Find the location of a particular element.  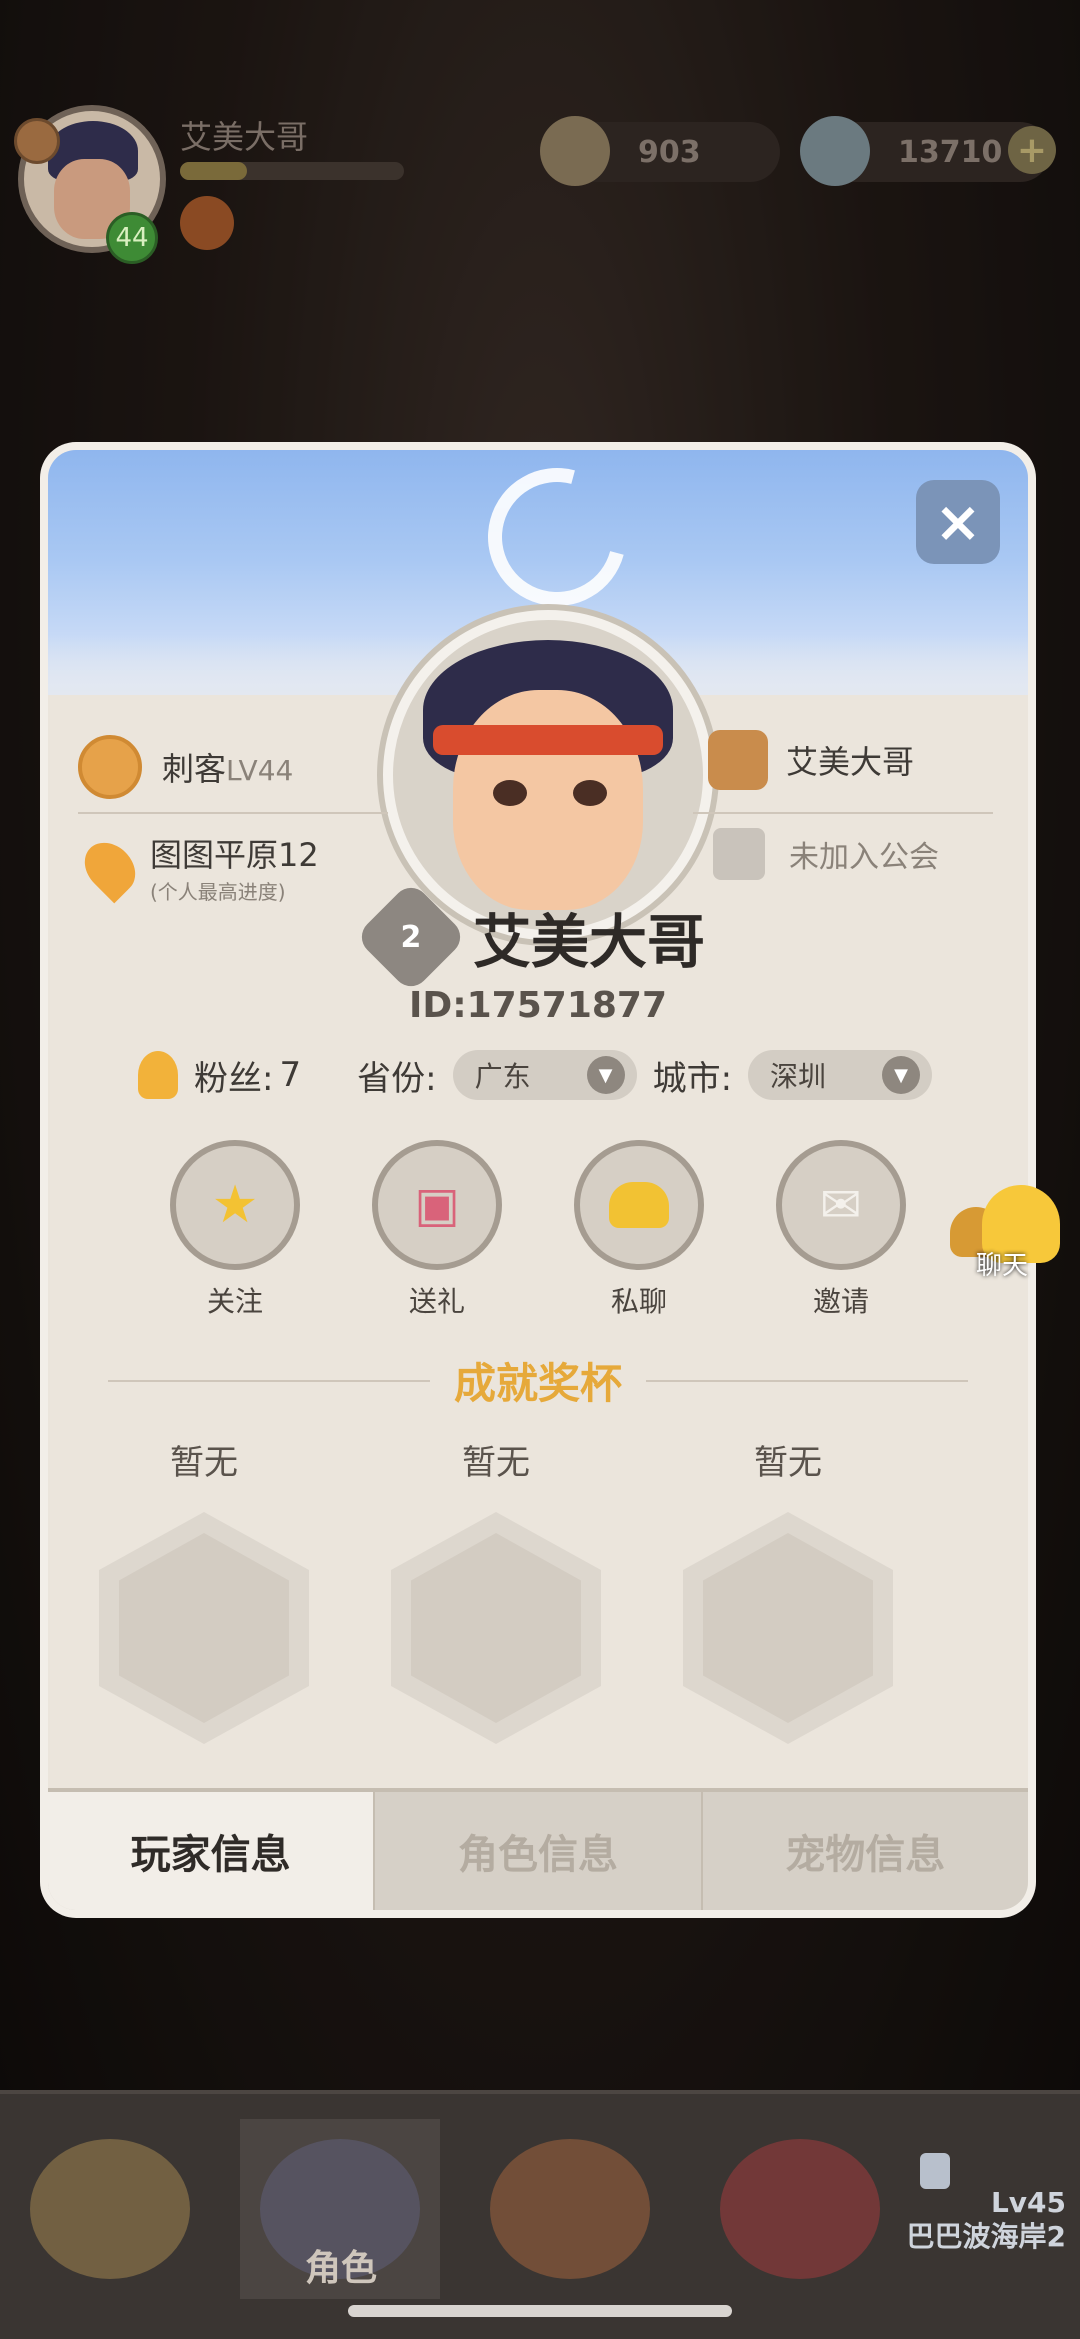

name-row: 2 艾美大哥 is located at coordinates (538, 937).